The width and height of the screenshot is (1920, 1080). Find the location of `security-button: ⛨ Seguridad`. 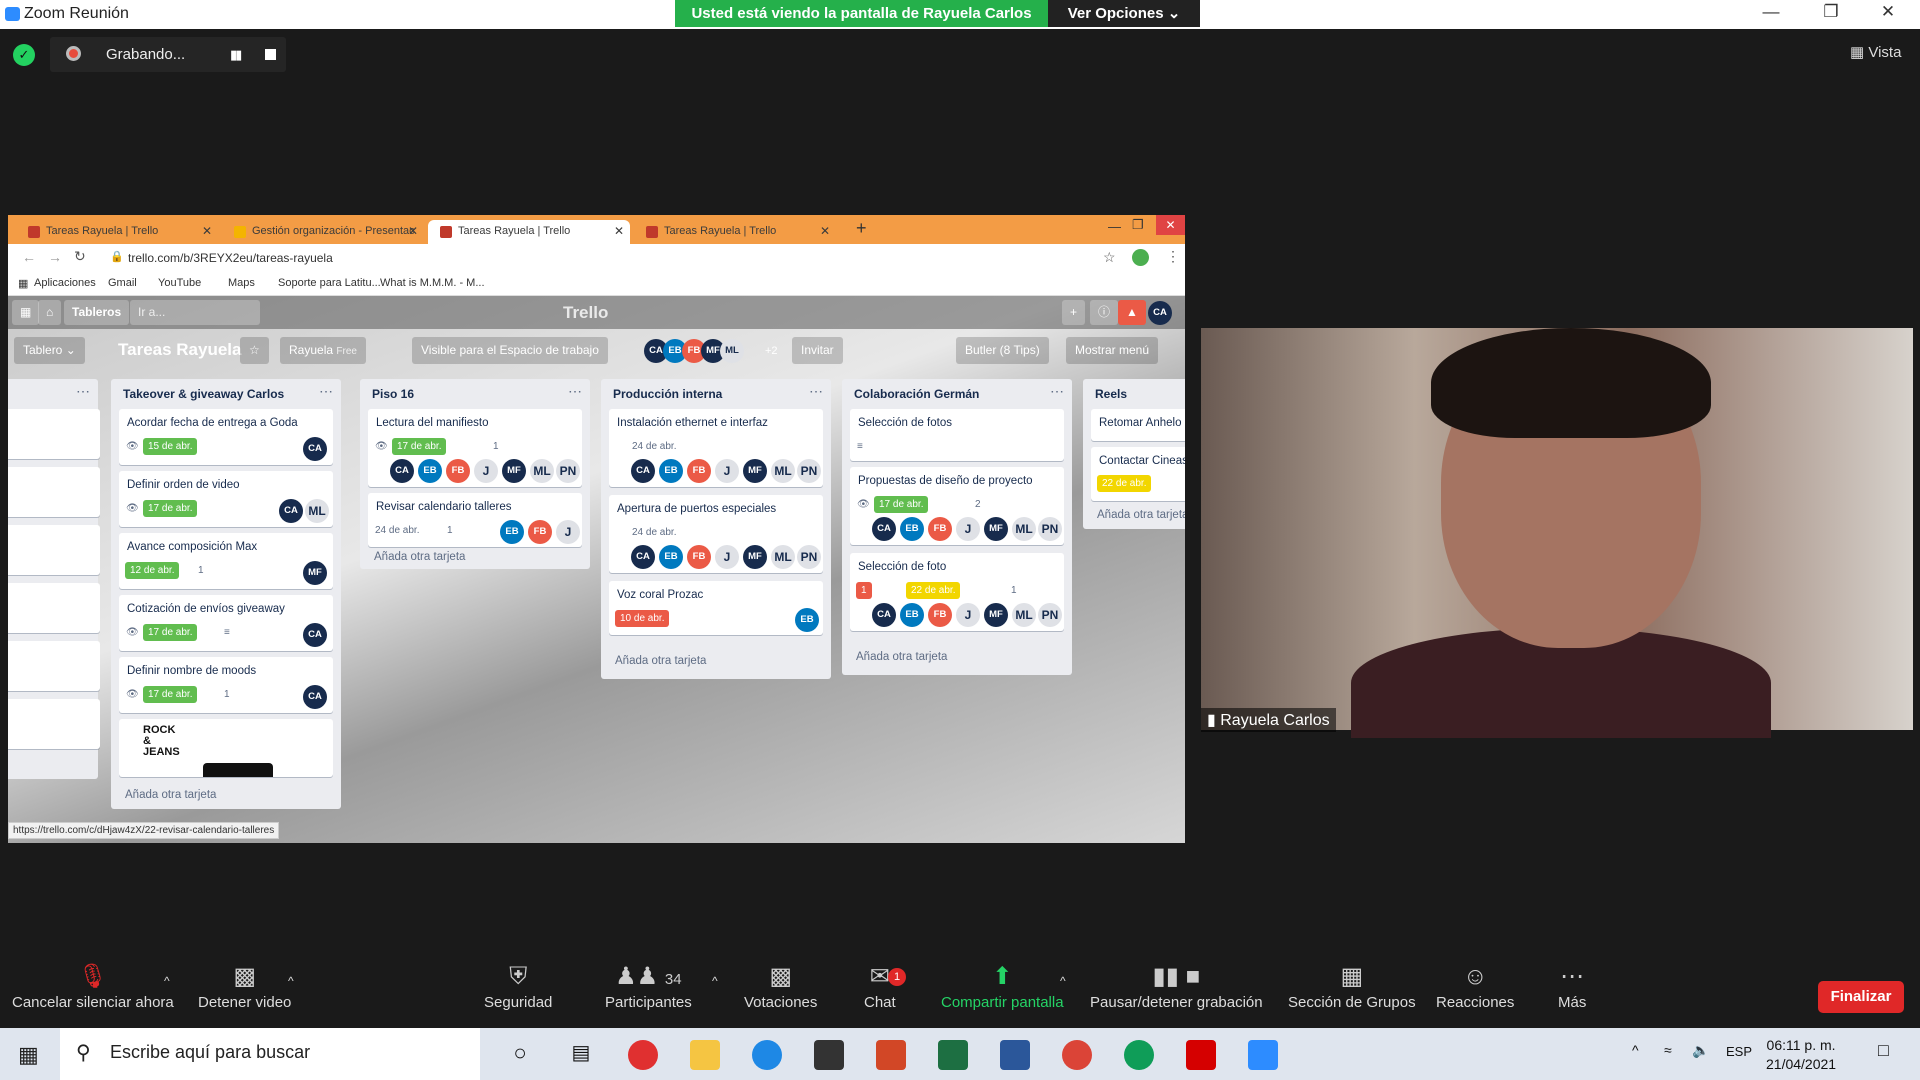

security-button: ⛨ Seguridad is located at coordinates (518, 985).